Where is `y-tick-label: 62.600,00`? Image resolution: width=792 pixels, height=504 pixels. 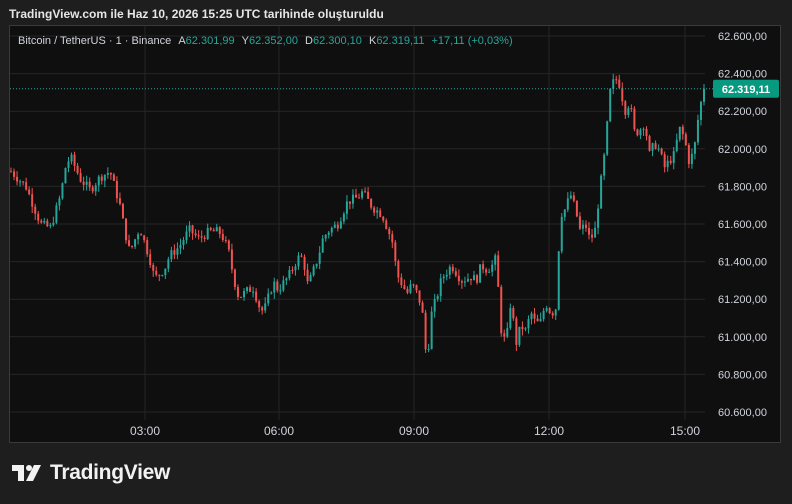
y-tick-label: 62.600,00 is located at coordinates (742, 37).